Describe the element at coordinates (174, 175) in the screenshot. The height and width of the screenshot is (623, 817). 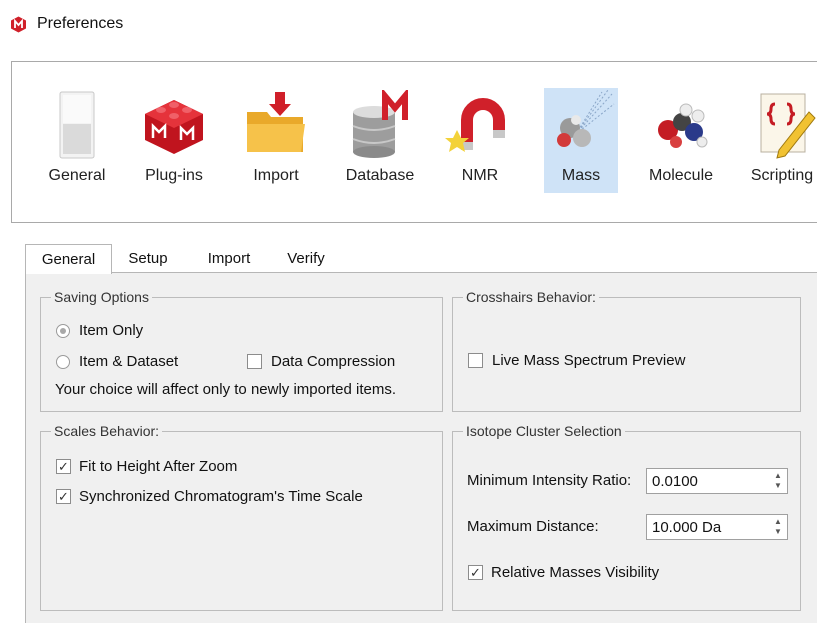
I see `category-label: Plug-ins` at that location.